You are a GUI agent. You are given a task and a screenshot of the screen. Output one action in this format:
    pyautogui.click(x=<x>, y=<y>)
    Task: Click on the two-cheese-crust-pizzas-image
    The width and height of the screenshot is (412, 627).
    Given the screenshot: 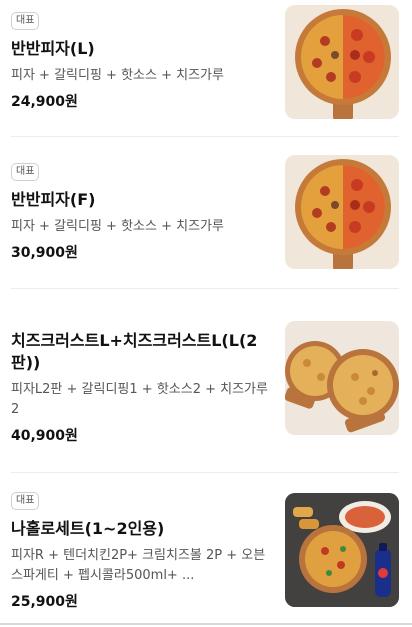 What is the action you would take?
    pyautogui.click(x=342, y=378)
    